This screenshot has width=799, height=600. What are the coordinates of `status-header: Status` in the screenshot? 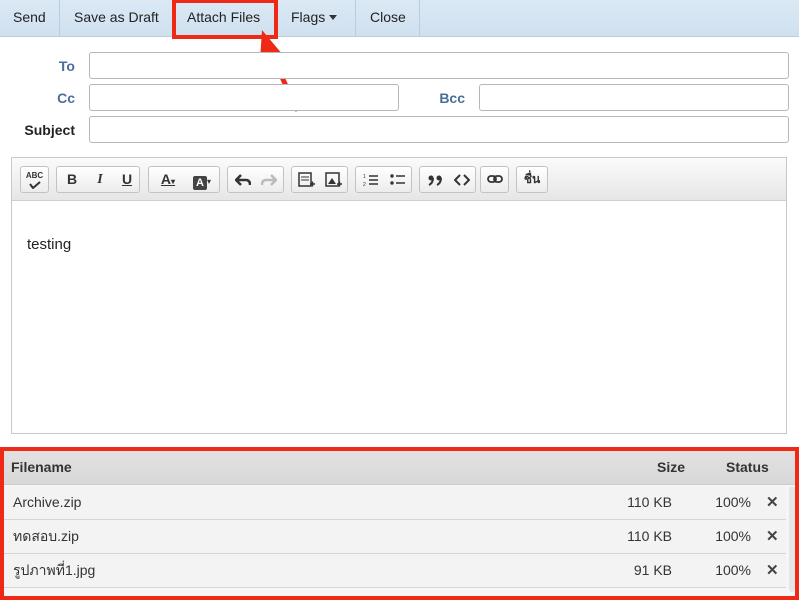 It's located at (747, 467).